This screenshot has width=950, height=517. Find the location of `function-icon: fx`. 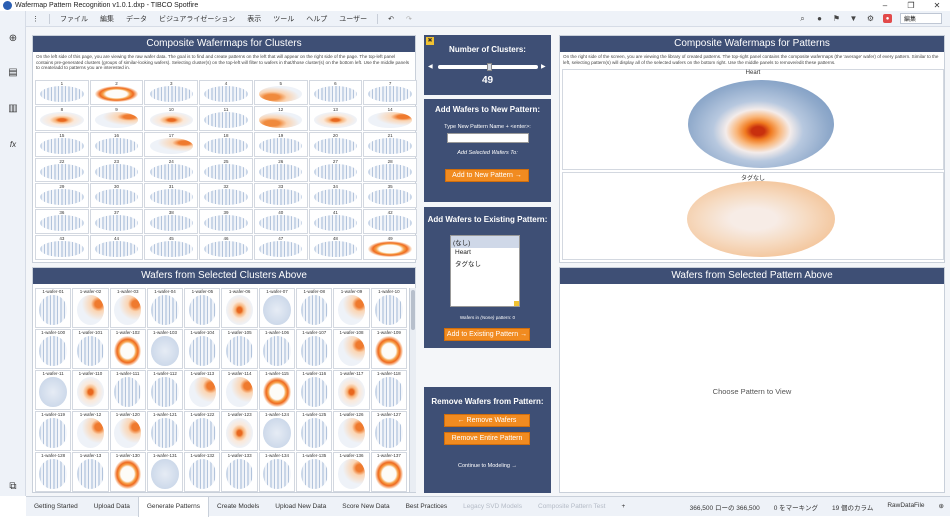

function-icon: fx is located at coordinates (13, 145).